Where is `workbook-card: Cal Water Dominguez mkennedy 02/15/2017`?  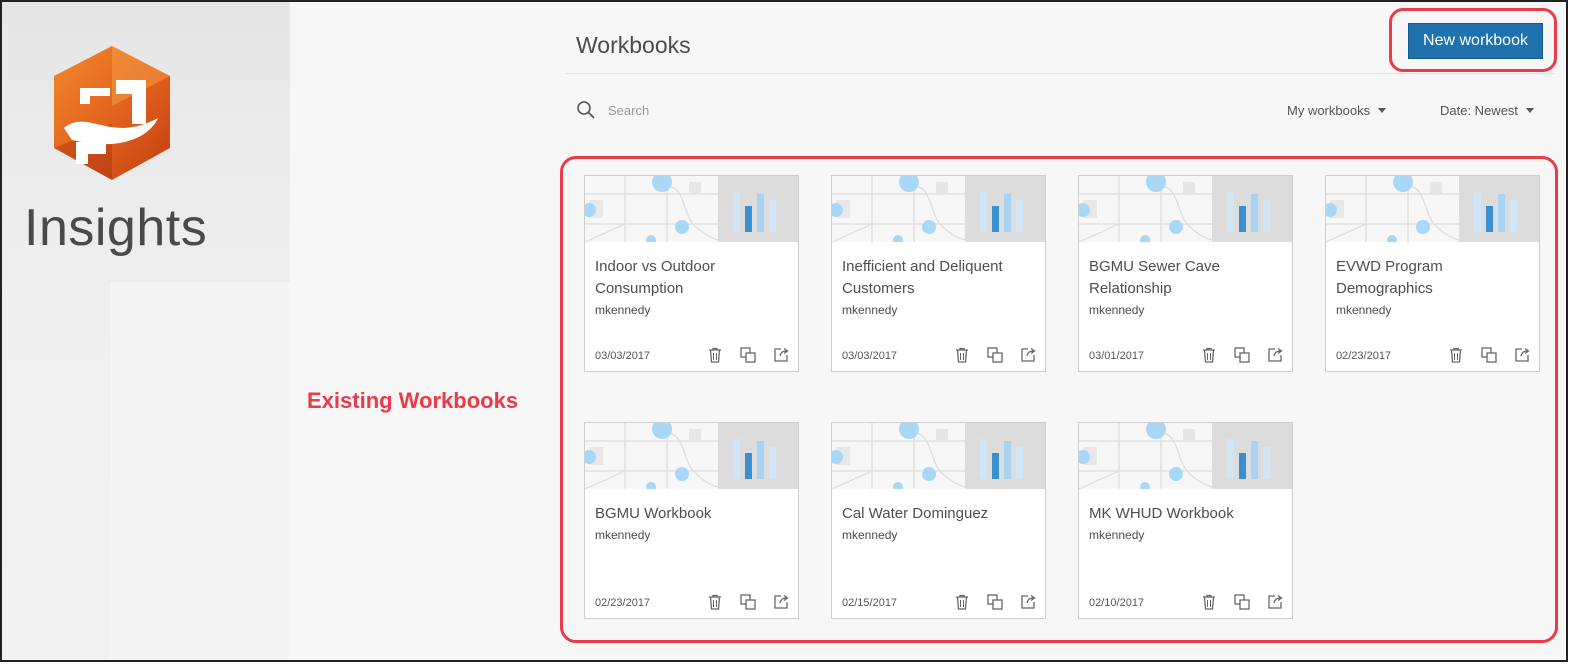
workbook-card: Cal Water Dominguez mkennedy 02/15/2017 is located at coordinates (938, 520).